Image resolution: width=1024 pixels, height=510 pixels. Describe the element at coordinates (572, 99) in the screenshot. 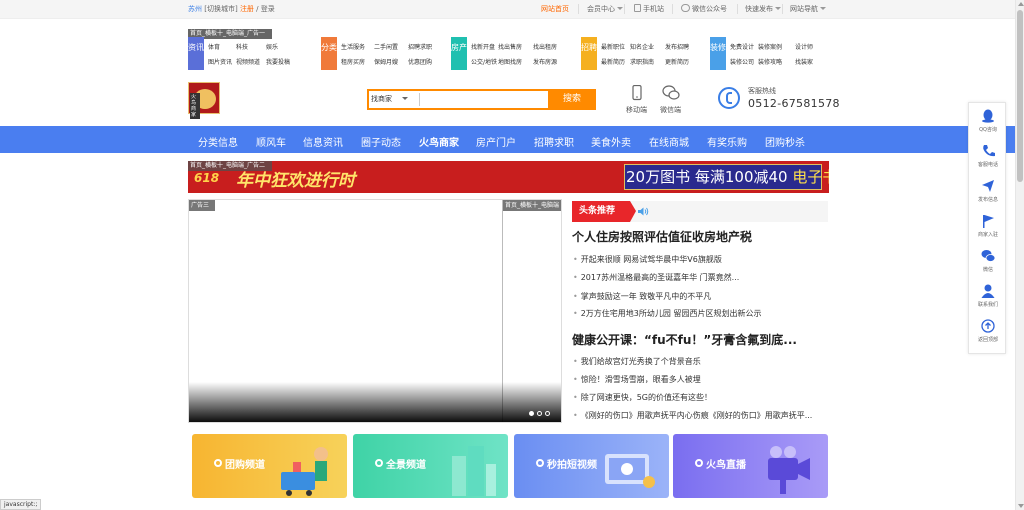

I see `search-button: 搜索` at that location.